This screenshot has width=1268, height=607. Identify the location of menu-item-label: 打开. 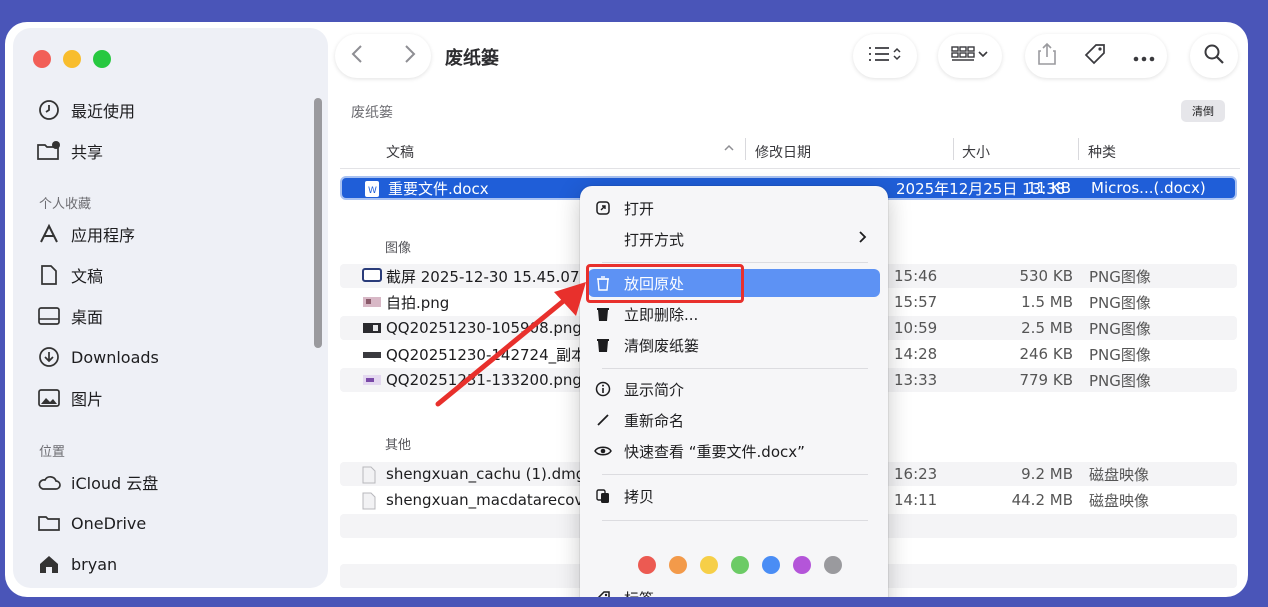
(639, 208).